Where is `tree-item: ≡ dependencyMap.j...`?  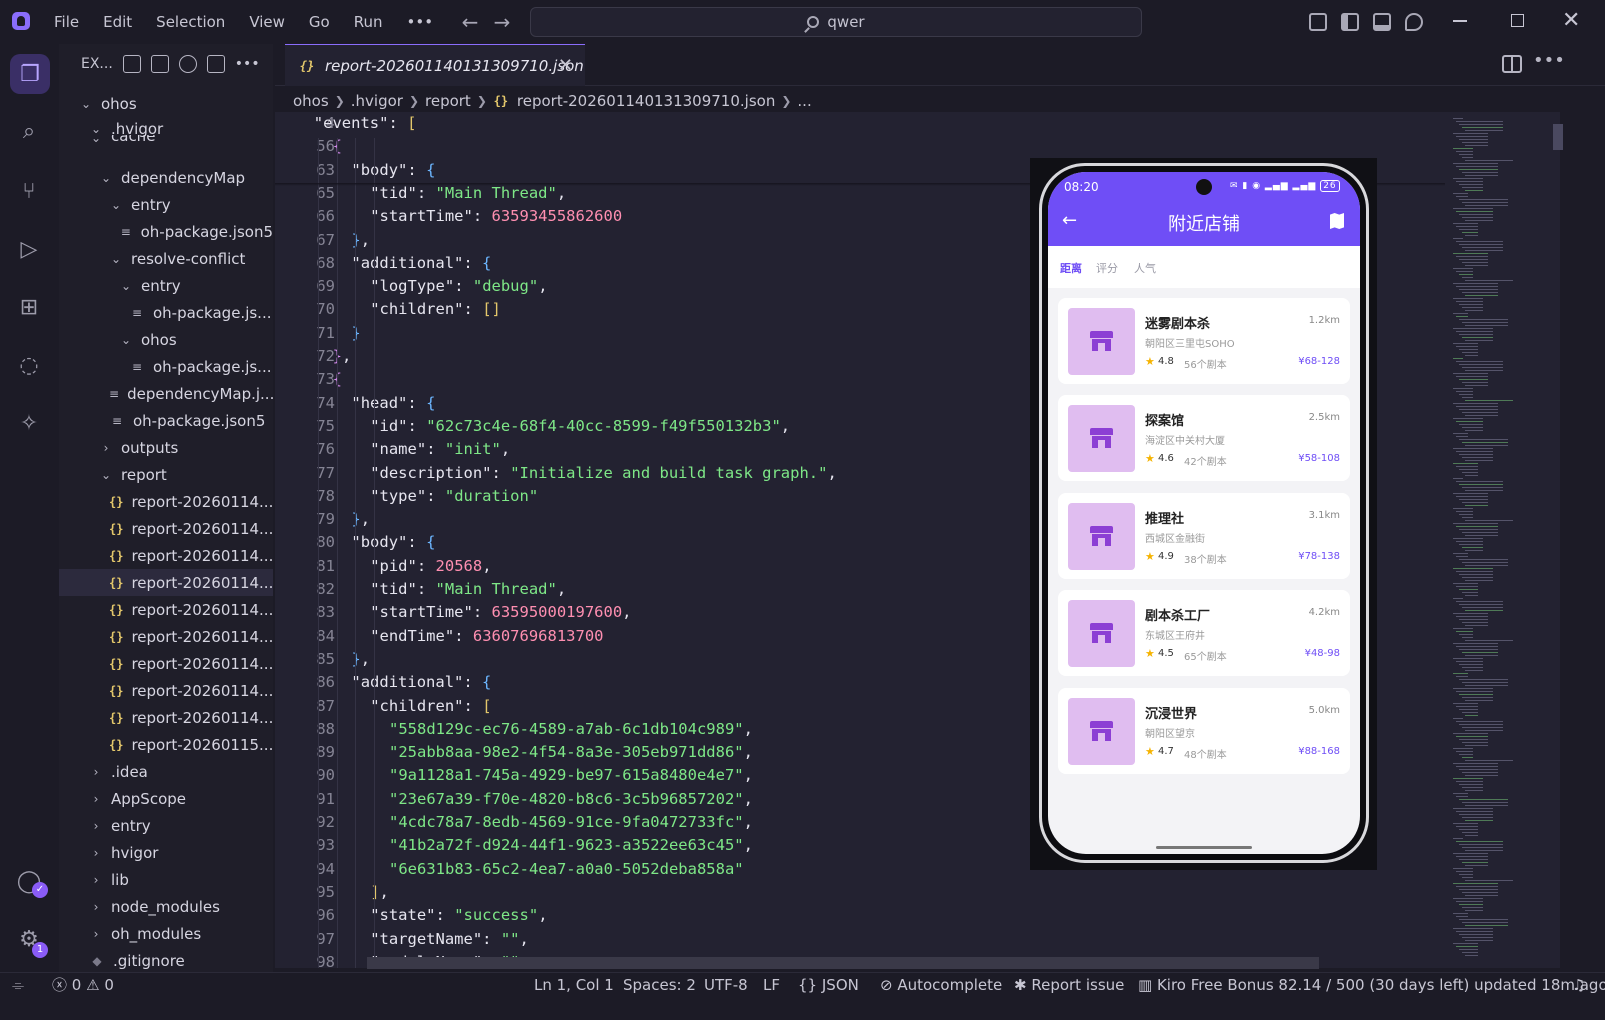
tree-item: ≡ dependencyMap.j... is located at coordinates (166, 393).